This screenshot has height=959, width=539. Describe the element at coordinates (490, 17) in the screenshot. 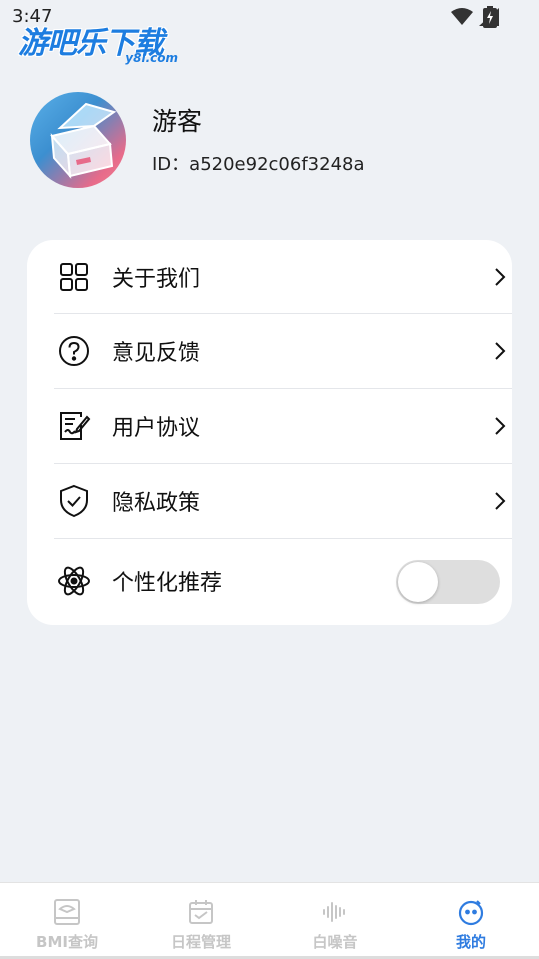

I see `battery-icon` at that location.